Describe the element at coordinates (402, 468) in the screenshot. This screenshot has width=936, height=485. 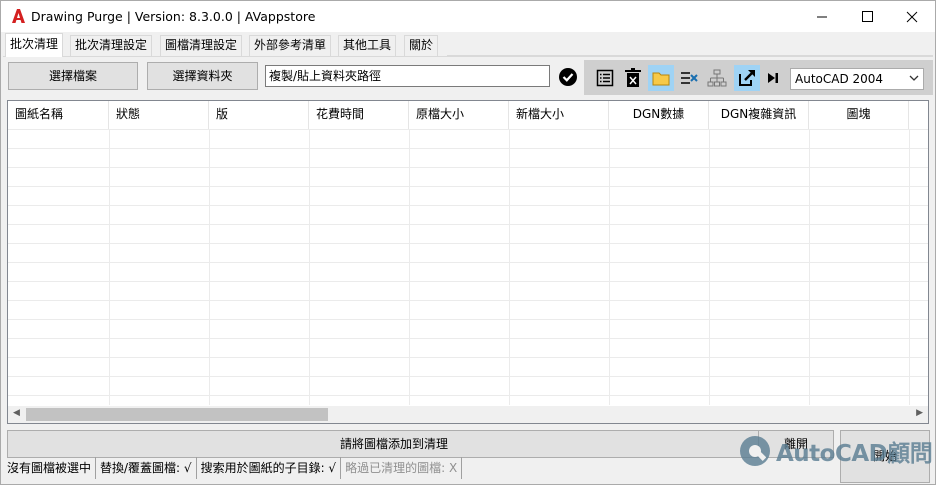
I see `status-skip-cleaned: 略過已清理的圖檔: X` at that location.